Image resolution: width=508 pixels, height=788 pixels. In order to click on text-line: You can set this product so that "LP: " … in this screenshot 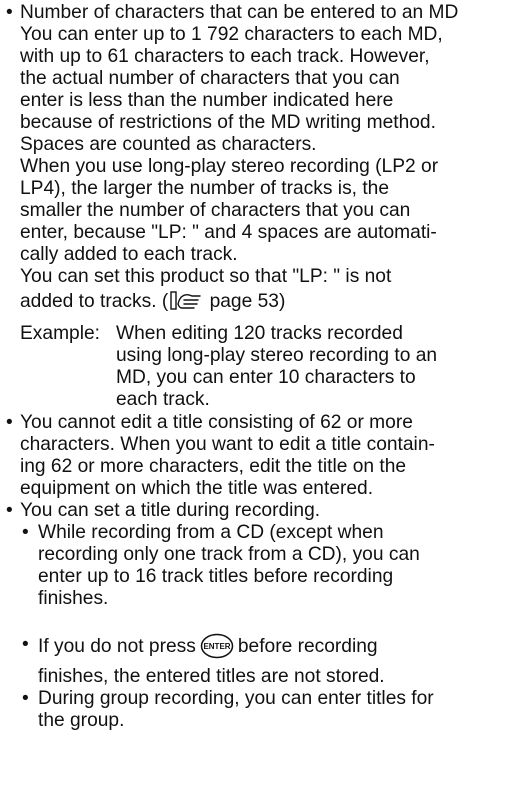, I will do `click(206, 276)`.